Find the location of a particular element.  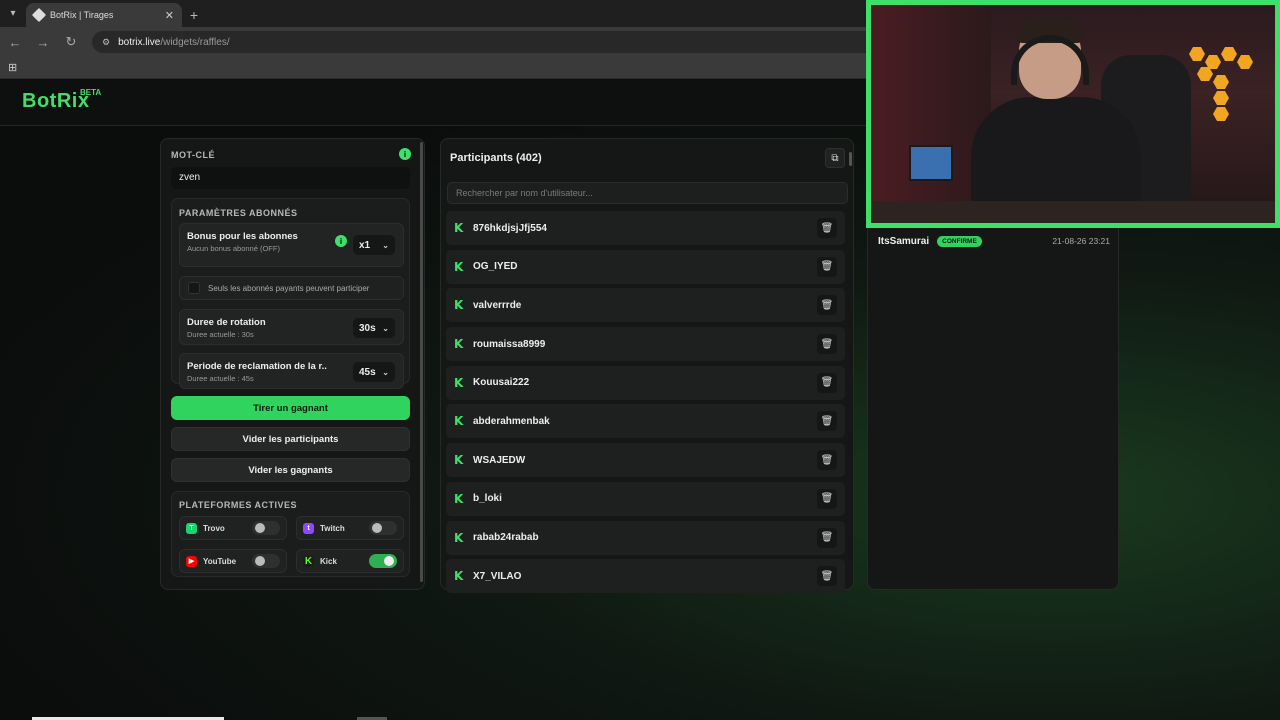

participants-scrollbar is located at coordinates (850, 159).